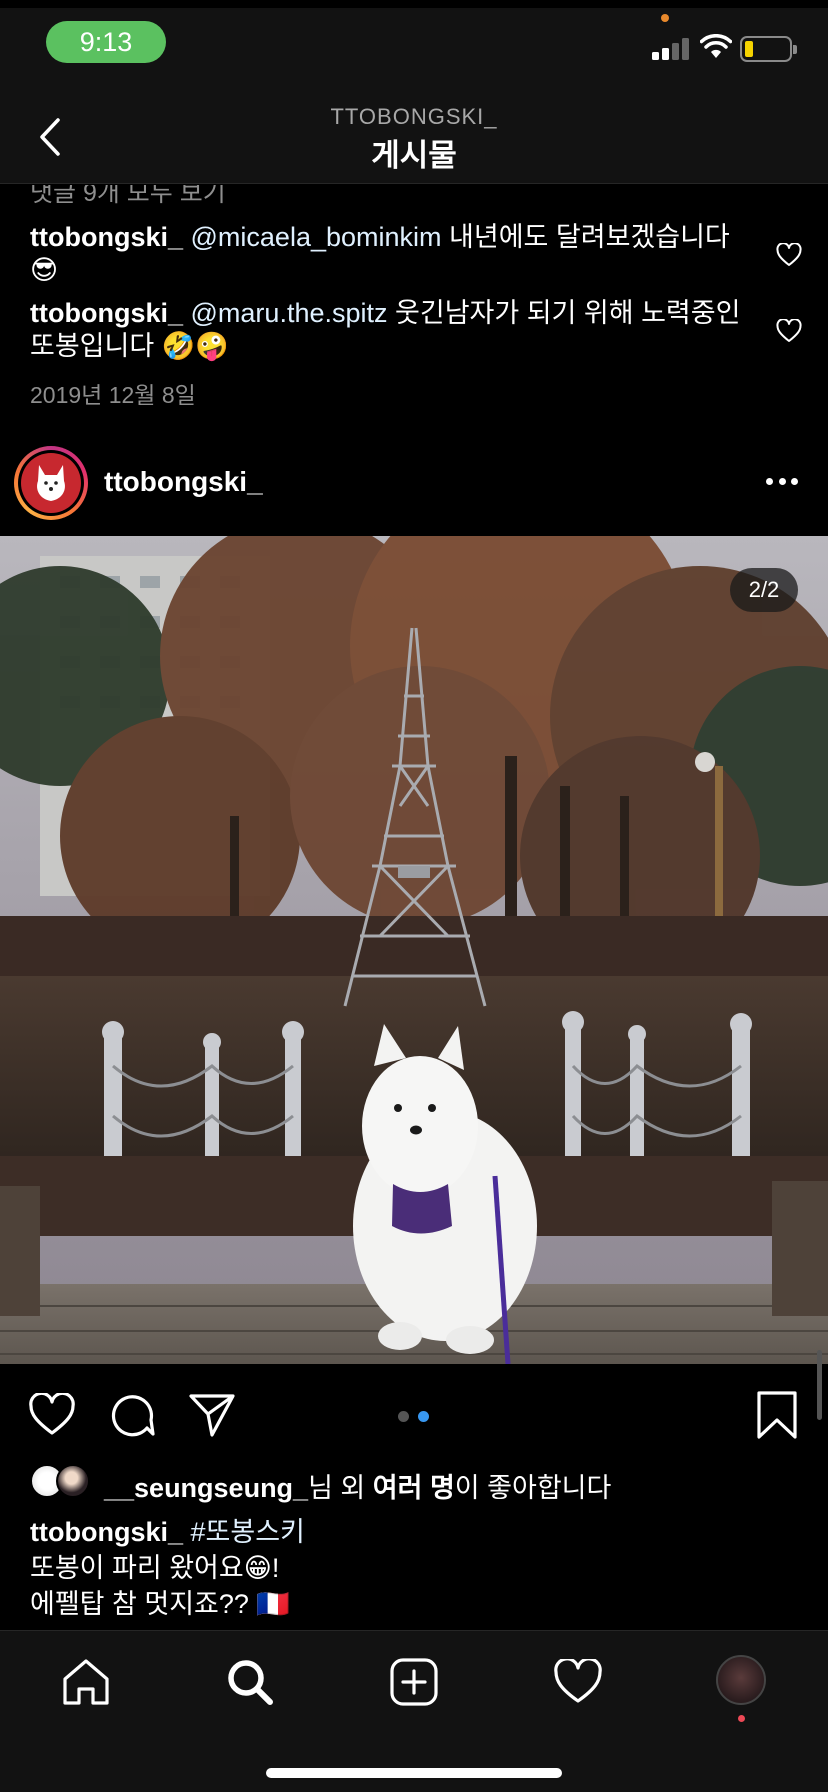 This screenshot has height=1792, width=828. Describe the element at coordinates (533, 1488) in the screenshot. I see `likes-suffix: 이 좋아합니다` at that location.